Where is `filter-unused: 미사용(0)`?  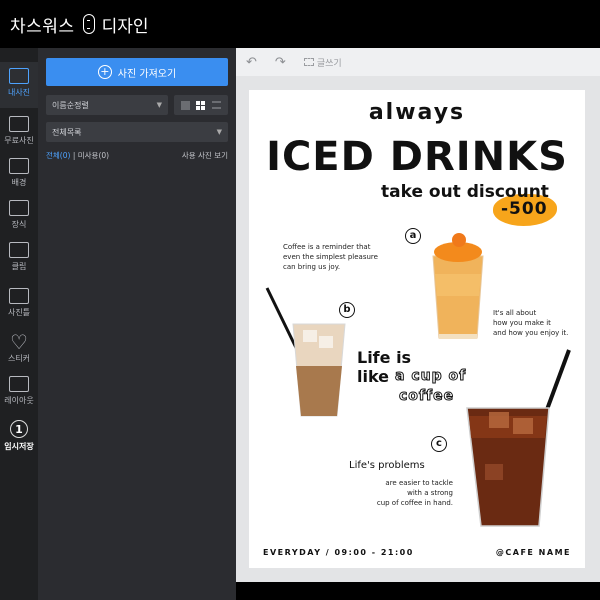 filter-unused: 미사용(0) is located at coordinates (93, 155).